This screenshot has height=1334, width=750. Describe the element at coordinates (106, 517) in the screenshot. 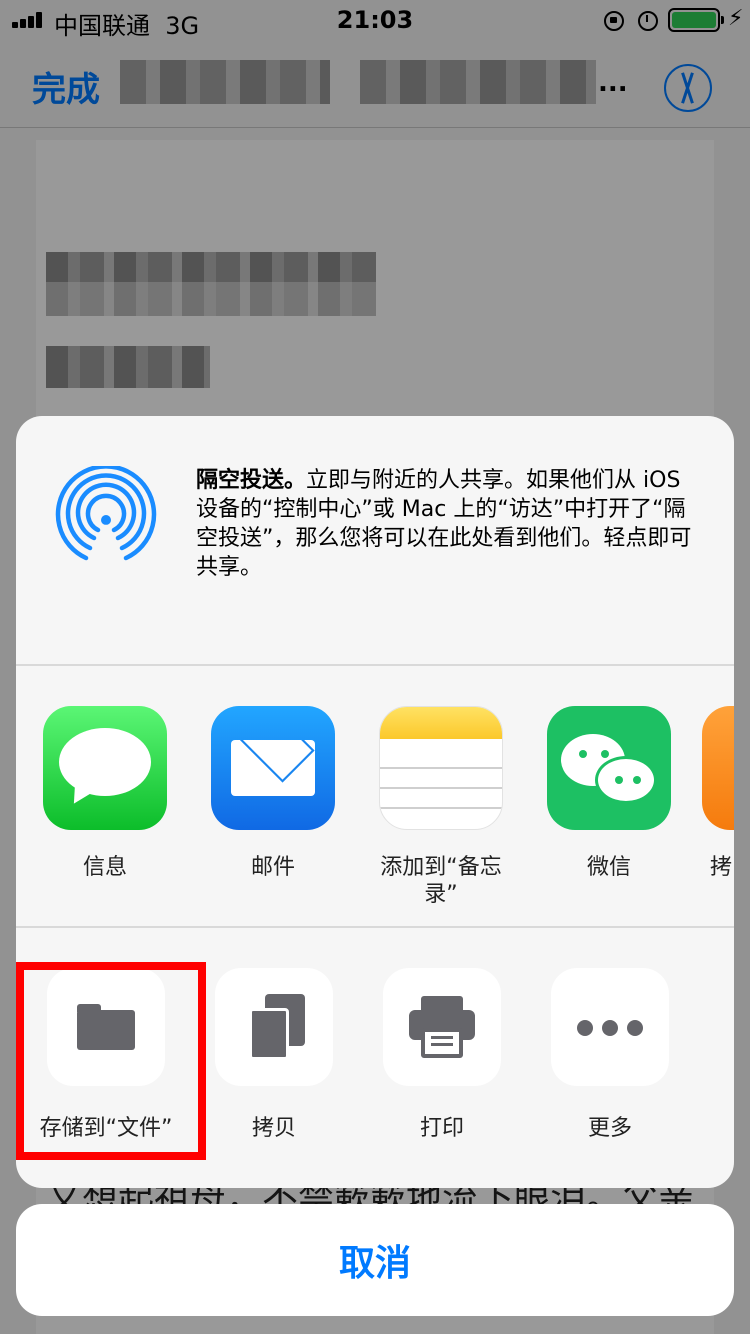

I see `airdrop-icon` at that location.